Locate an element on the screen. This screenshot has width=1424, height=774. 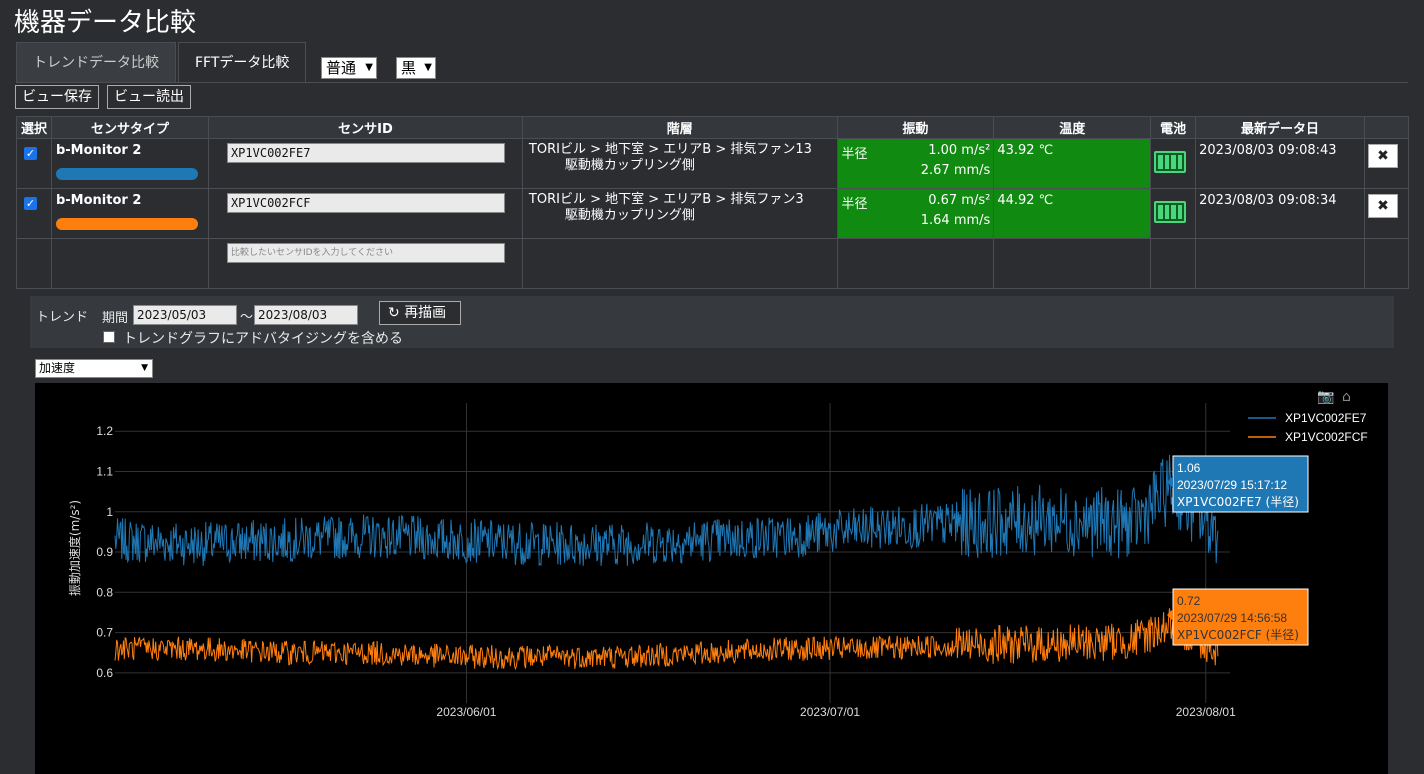
metric-select-value: 加速度 is located at coordinates (57, 368).